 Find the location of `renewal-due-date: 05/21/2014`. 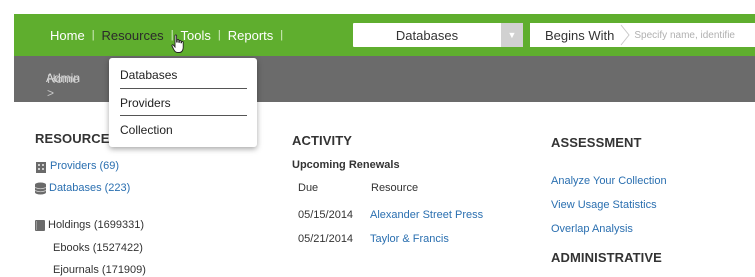

renewal-due-date: 05/21/2014 is located at coordinates (326, 239).